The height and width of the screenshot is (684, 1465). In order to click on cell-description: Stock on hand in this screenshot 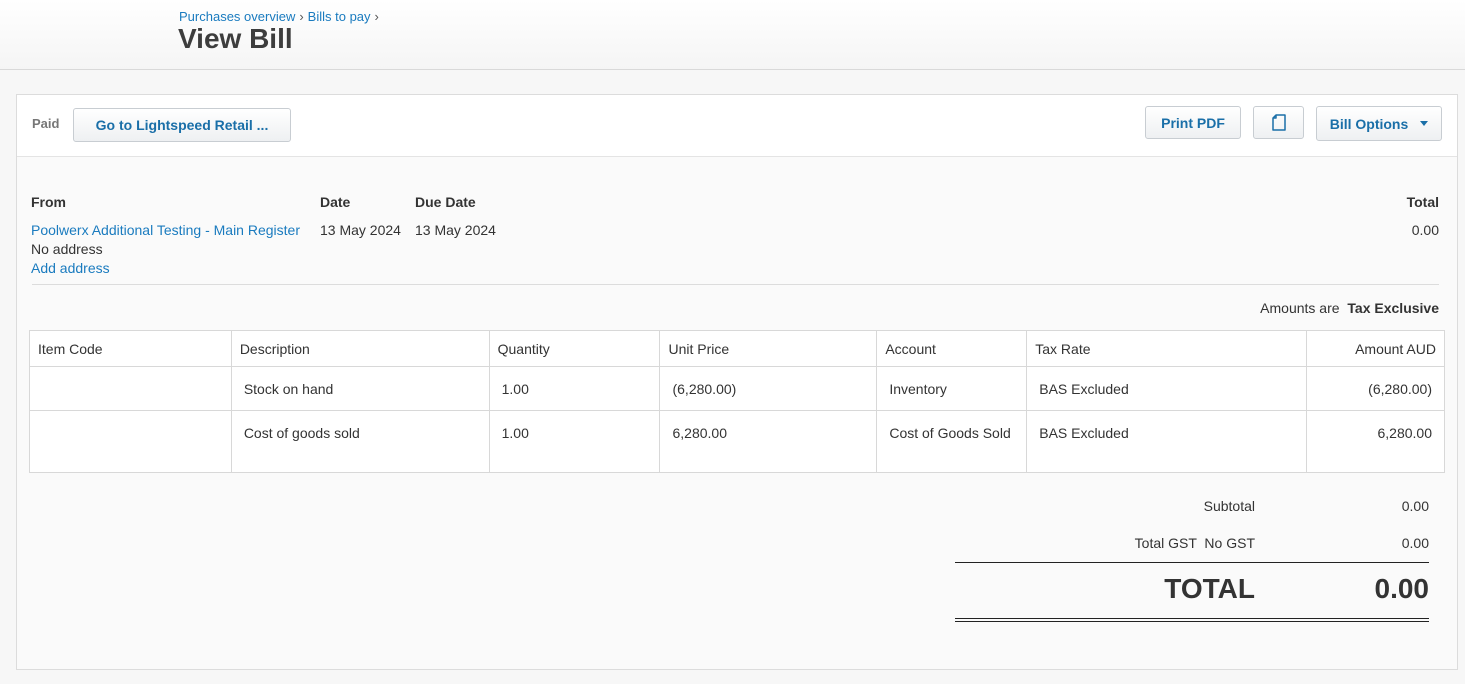, I will do `click(360, 388)`.